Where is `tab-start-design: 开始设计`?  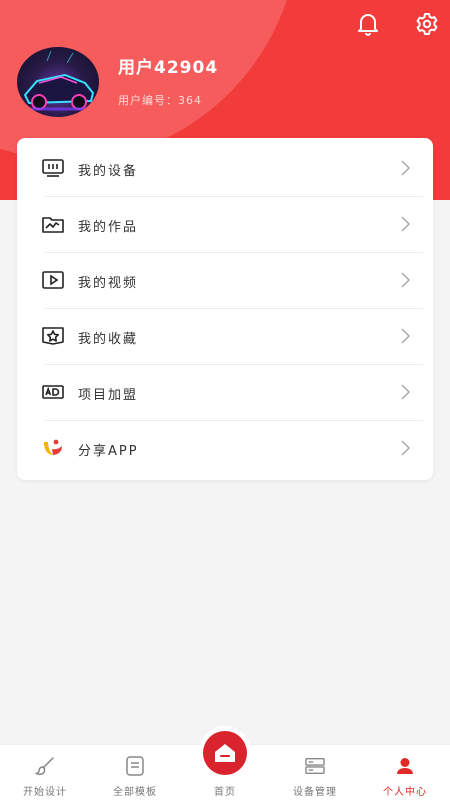
tab-start-design: 开始设计 is located at coordinates (45, 772).